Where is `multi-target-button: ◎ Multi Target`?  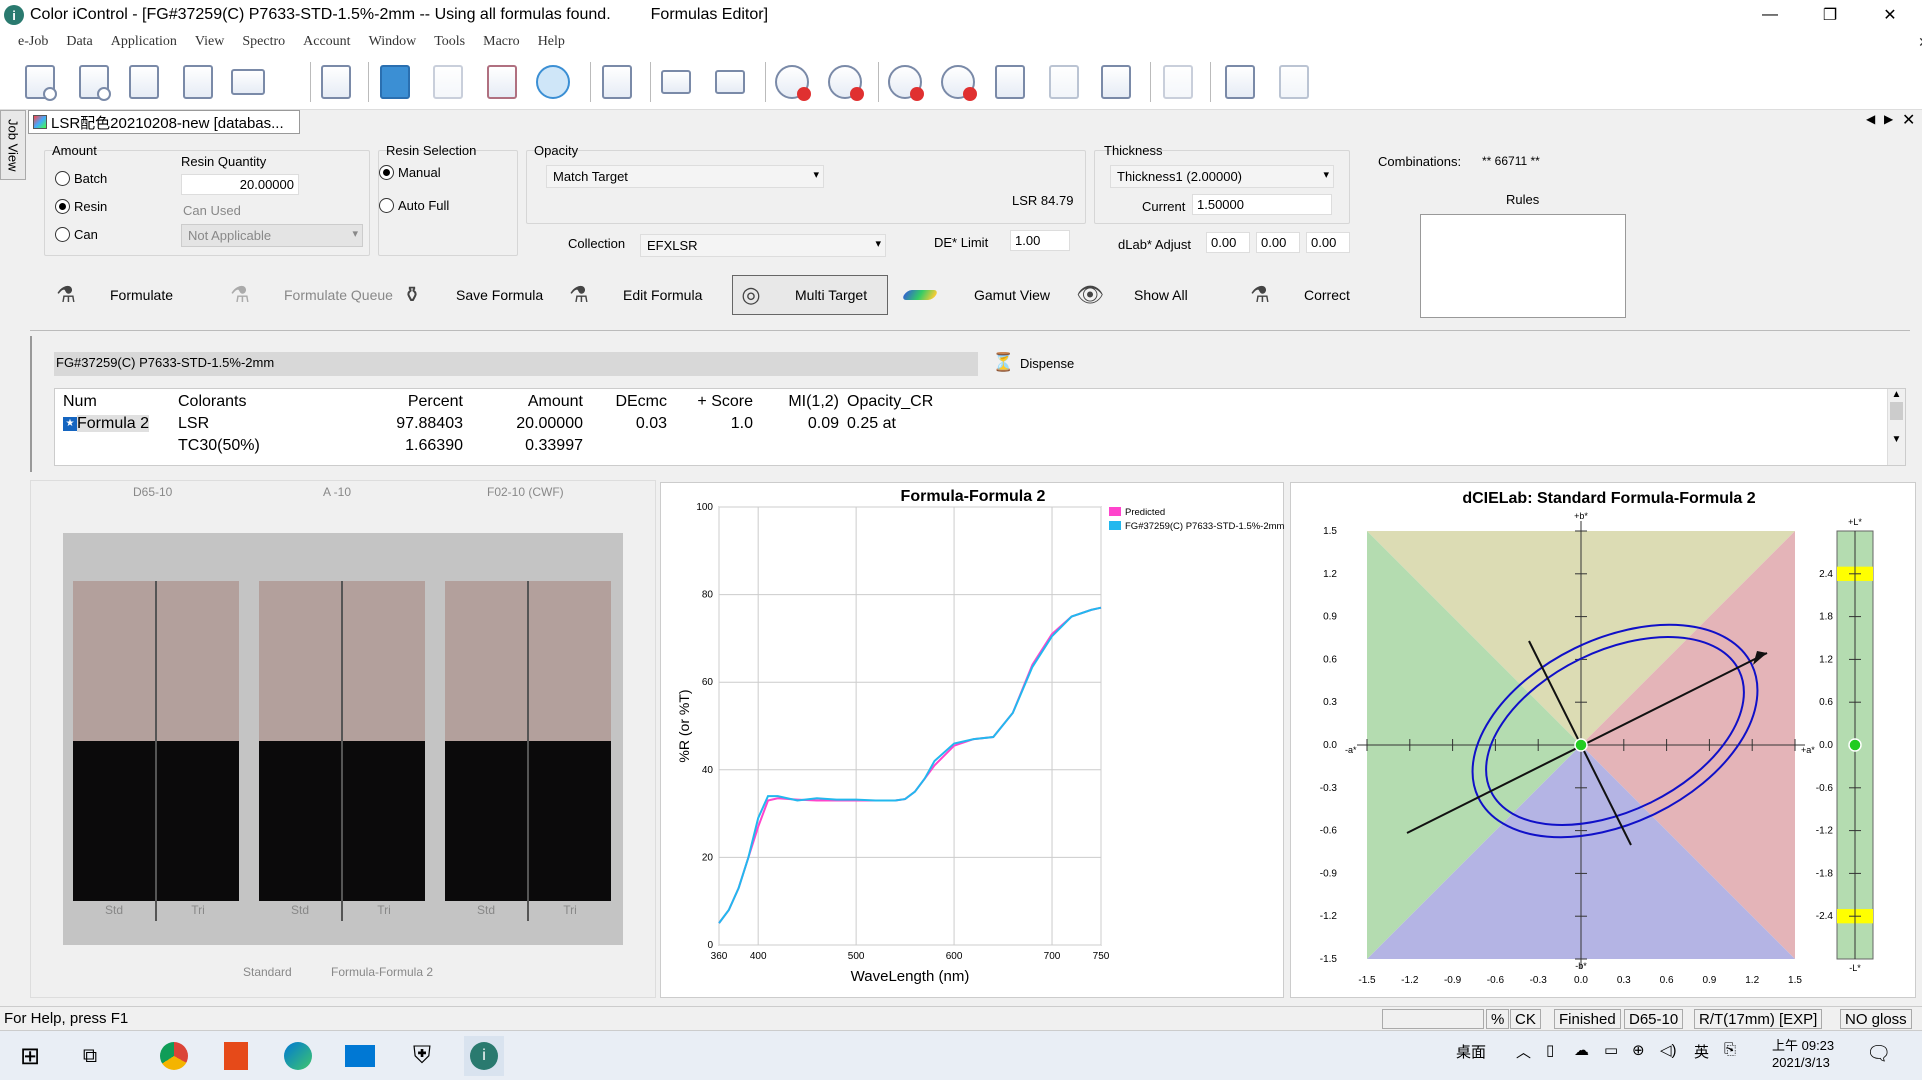 multi-target-button: ◎ Multi Target is located at coordinates (810, 295).